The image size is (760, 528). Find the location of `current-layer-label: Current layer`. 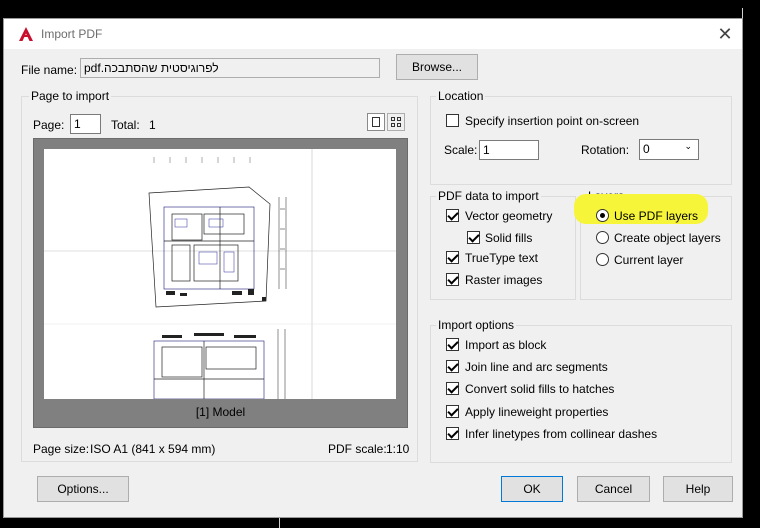

current-layer-label: Current layer is located at coordinates (649, 260).